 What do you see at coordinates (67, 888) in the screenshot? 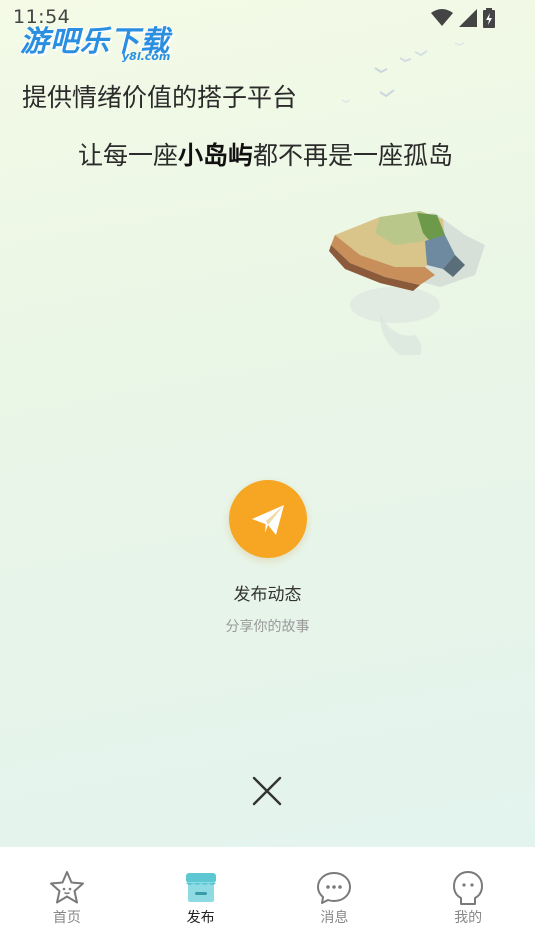
I see `star-icon` at bounding box center [67, 888].